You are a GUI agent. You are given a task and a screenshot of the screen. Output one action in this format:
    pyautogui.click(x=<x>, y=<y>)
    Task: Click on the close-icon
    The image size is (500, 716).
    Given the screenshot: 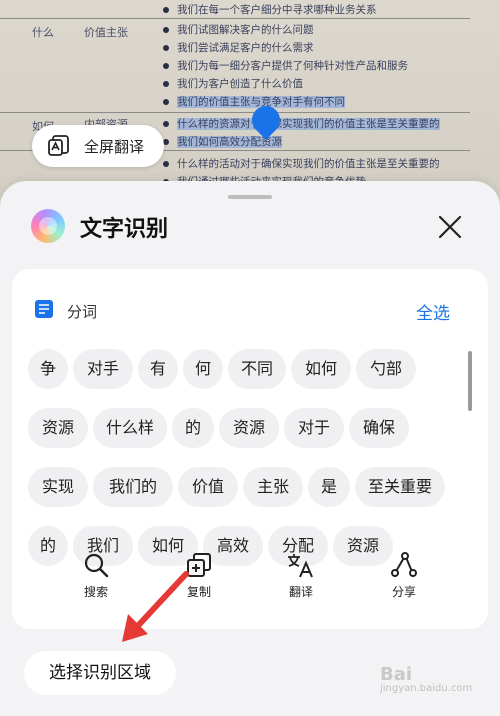 What is the action you would take?
    pyautogui.click(x=450, y=227)
    